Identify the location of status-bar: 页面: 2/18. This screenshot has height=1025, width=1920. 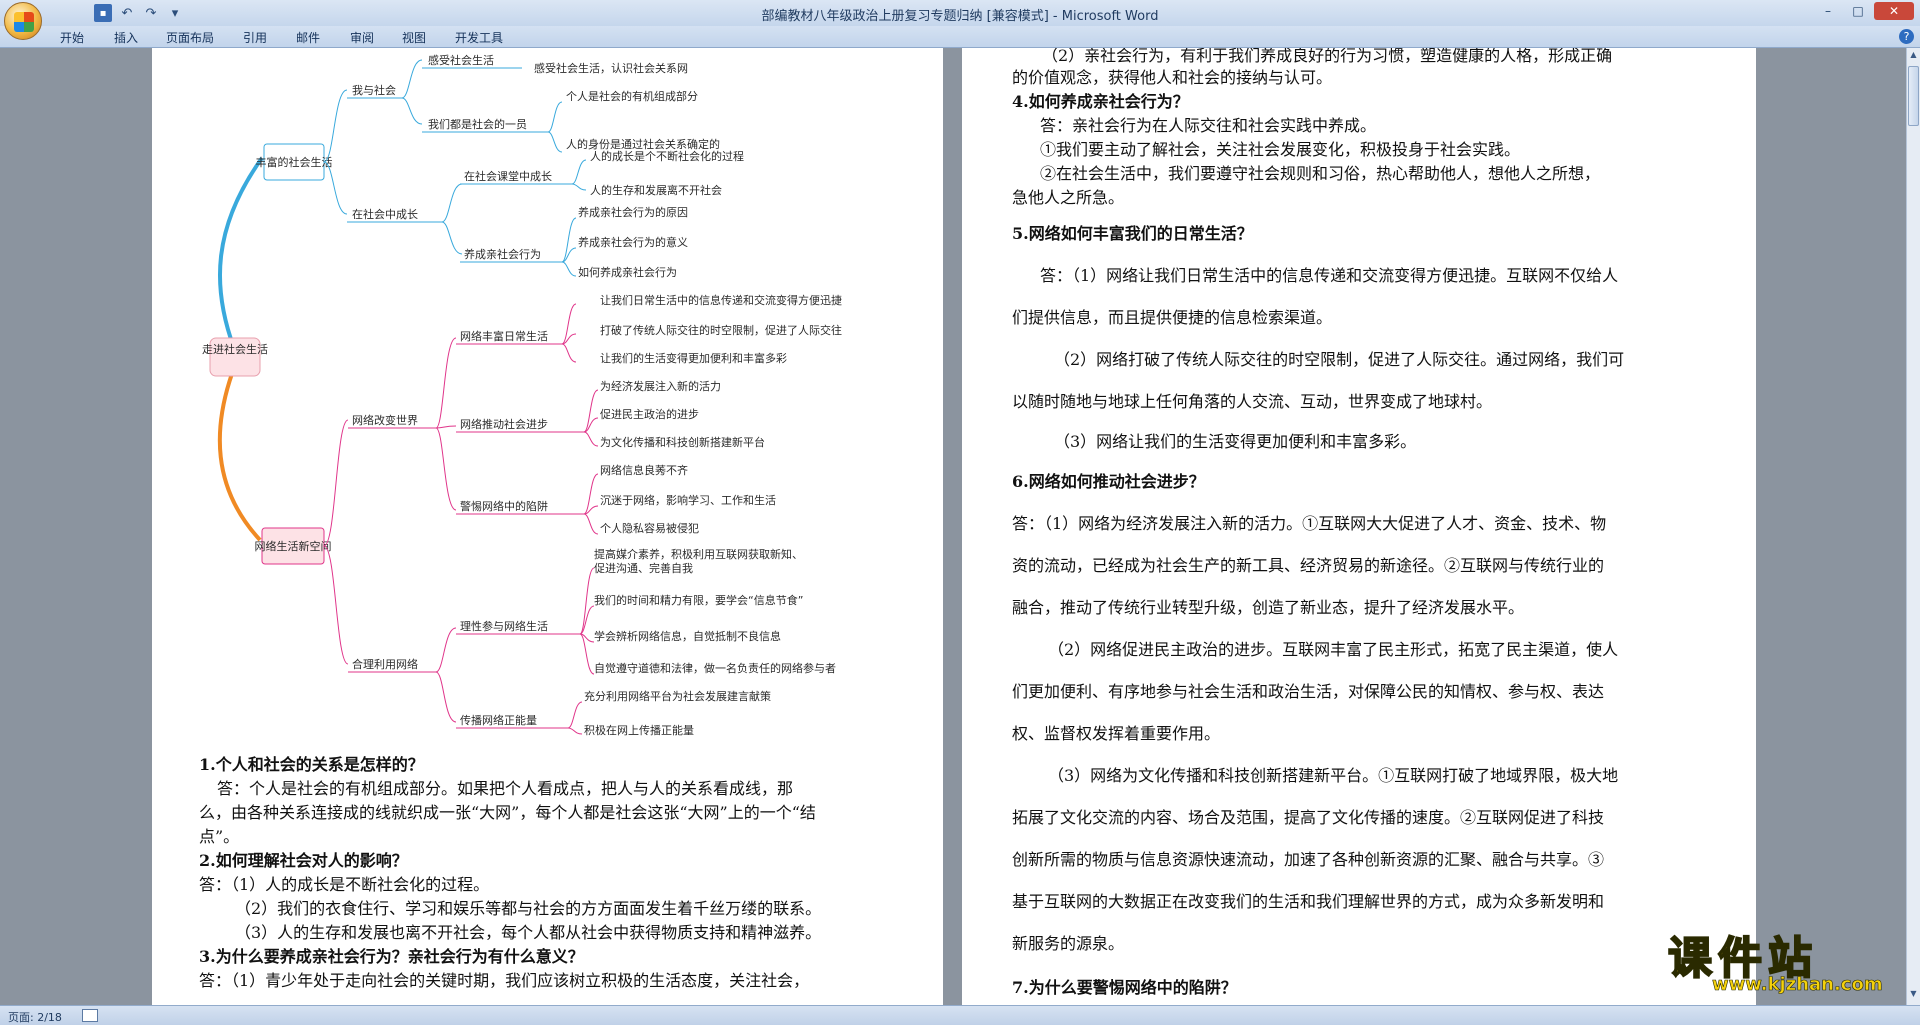
(960, 1015).